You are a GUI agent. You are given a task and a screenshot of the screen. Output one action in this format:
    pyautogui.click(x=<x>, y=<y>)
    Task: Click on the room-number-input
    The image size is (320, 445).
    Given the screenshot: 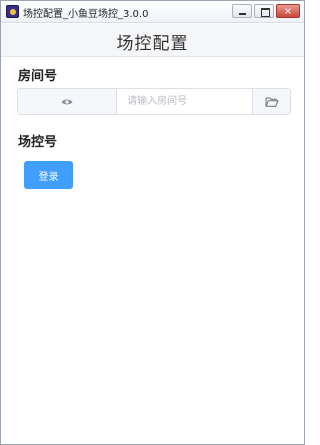 What is the action you would take?
    pyautogui.click(x=185, y=101)
    